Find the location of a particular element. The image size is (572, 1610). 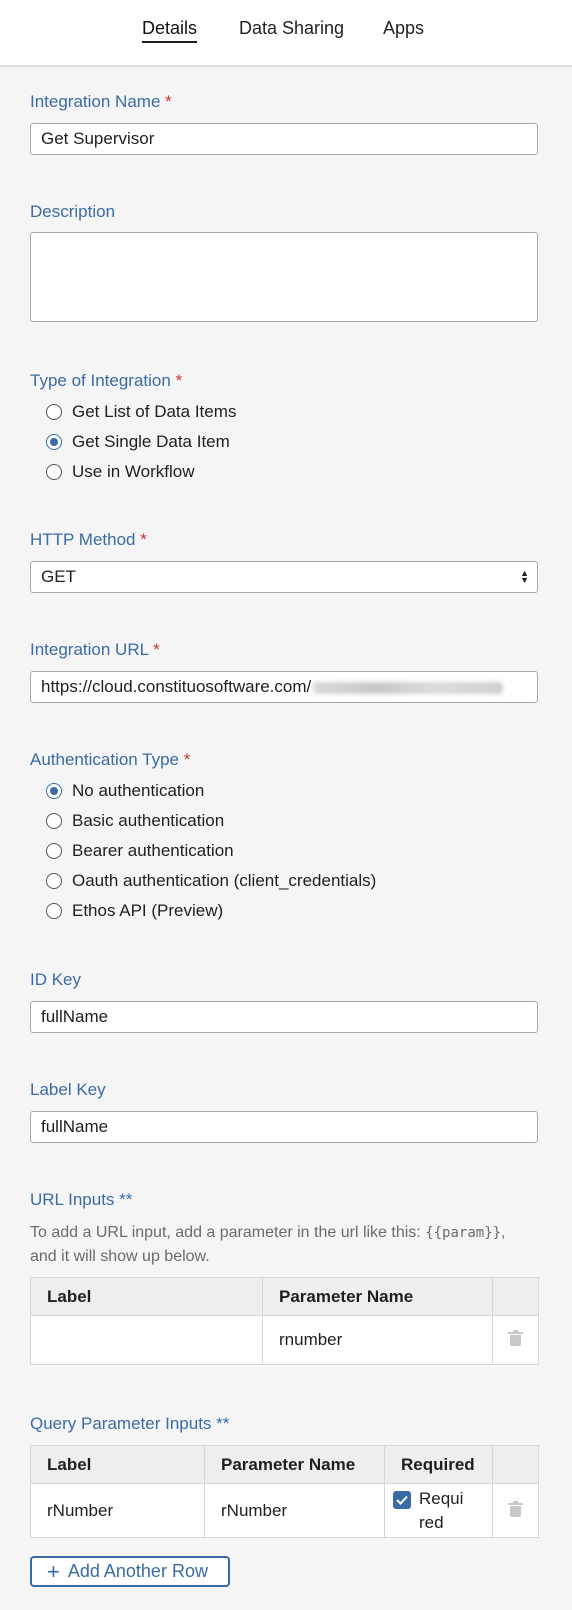

id-key-input: fullName is located at coordinates (284, 1017).